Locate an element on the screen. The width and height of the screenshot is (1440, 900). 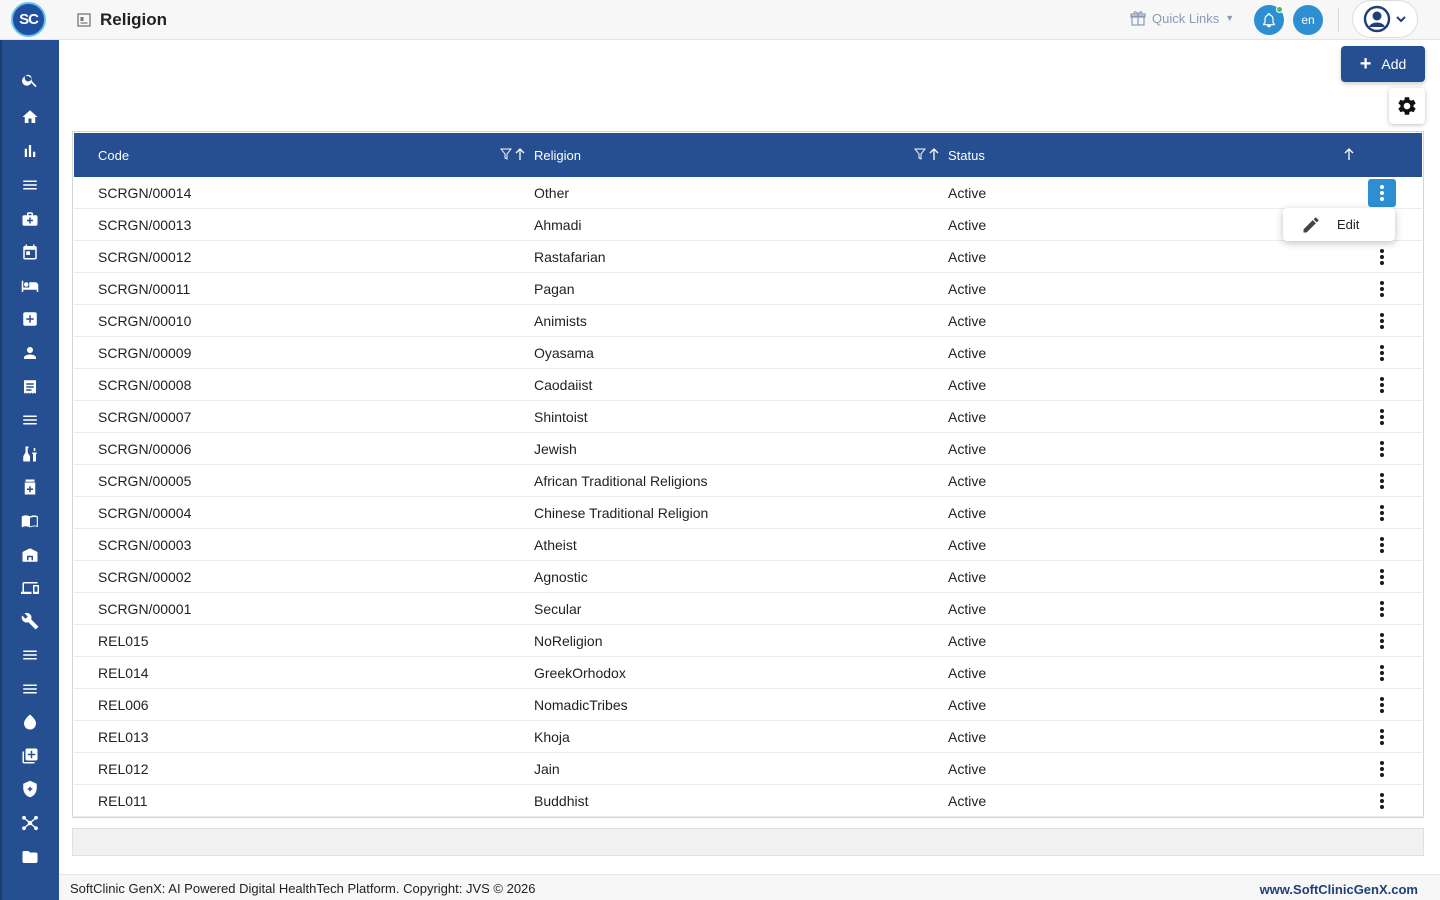
grid-pager is located at coordinates (748, 842).